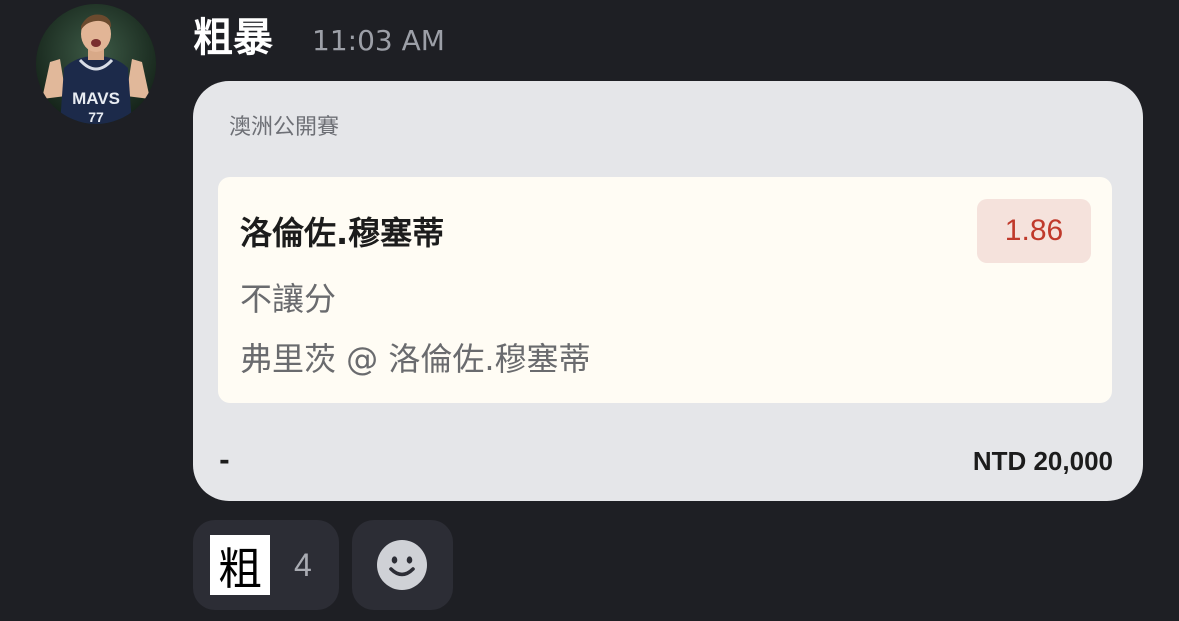 The image size is (1179, 621). I want to click on matchup: 弗里茨 @ 洛倫佐.穆塞蒂, so click(415, 359).